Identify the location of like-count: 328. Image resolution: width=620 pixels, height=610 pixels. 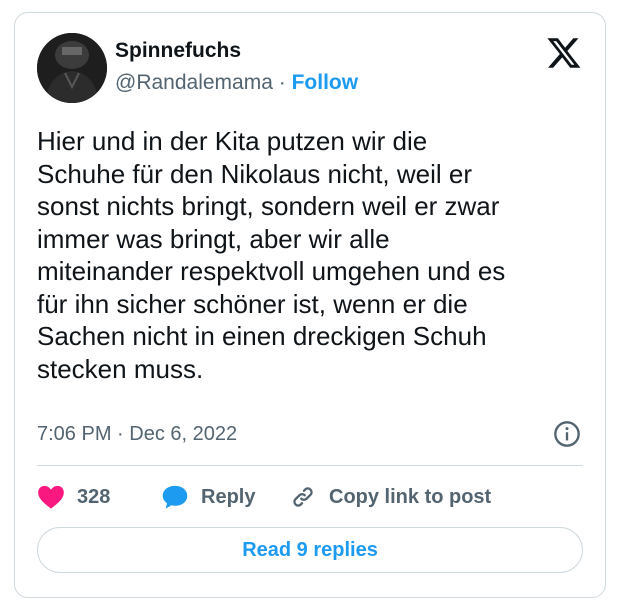
(94, 496).